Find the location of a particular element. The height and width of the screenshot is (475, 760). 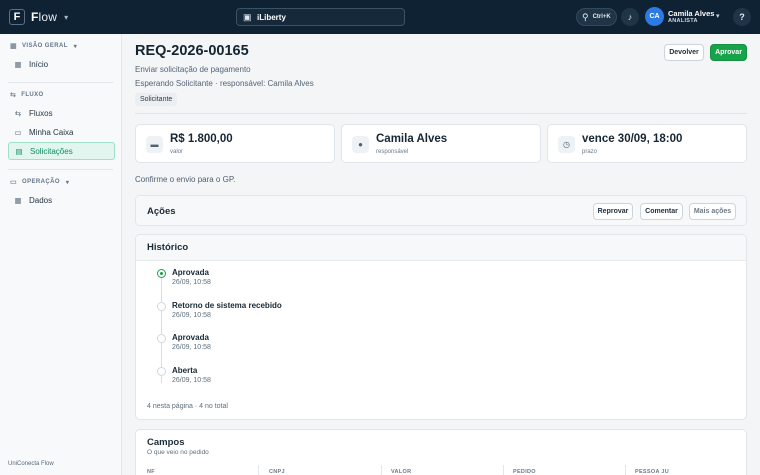

grid-icon: ▦ is located at coordinates (14, 46).